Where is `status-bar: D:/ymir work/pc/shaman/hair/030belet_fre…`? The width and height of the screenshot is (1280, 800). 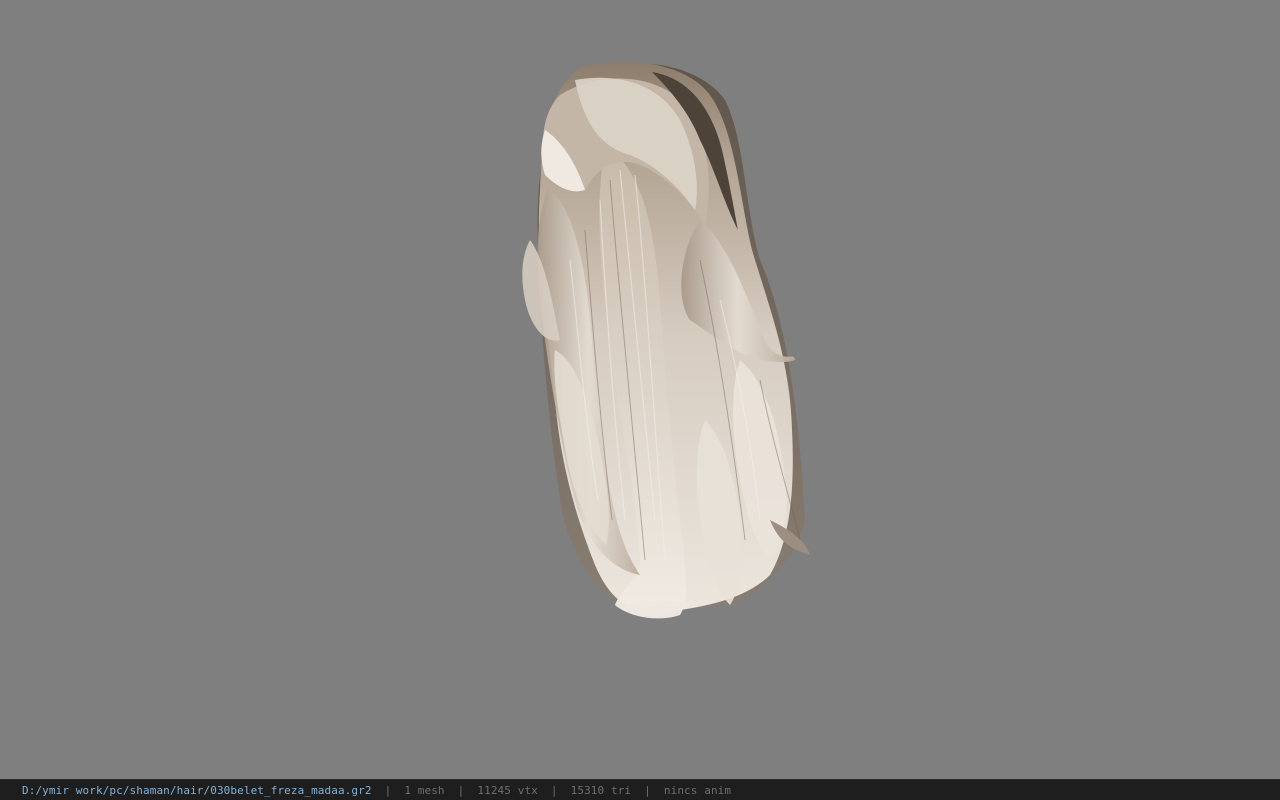 status-bar: D:/ymir work/pc/shaman/hair/030belet_fre… is located at coordinates (640, 789).